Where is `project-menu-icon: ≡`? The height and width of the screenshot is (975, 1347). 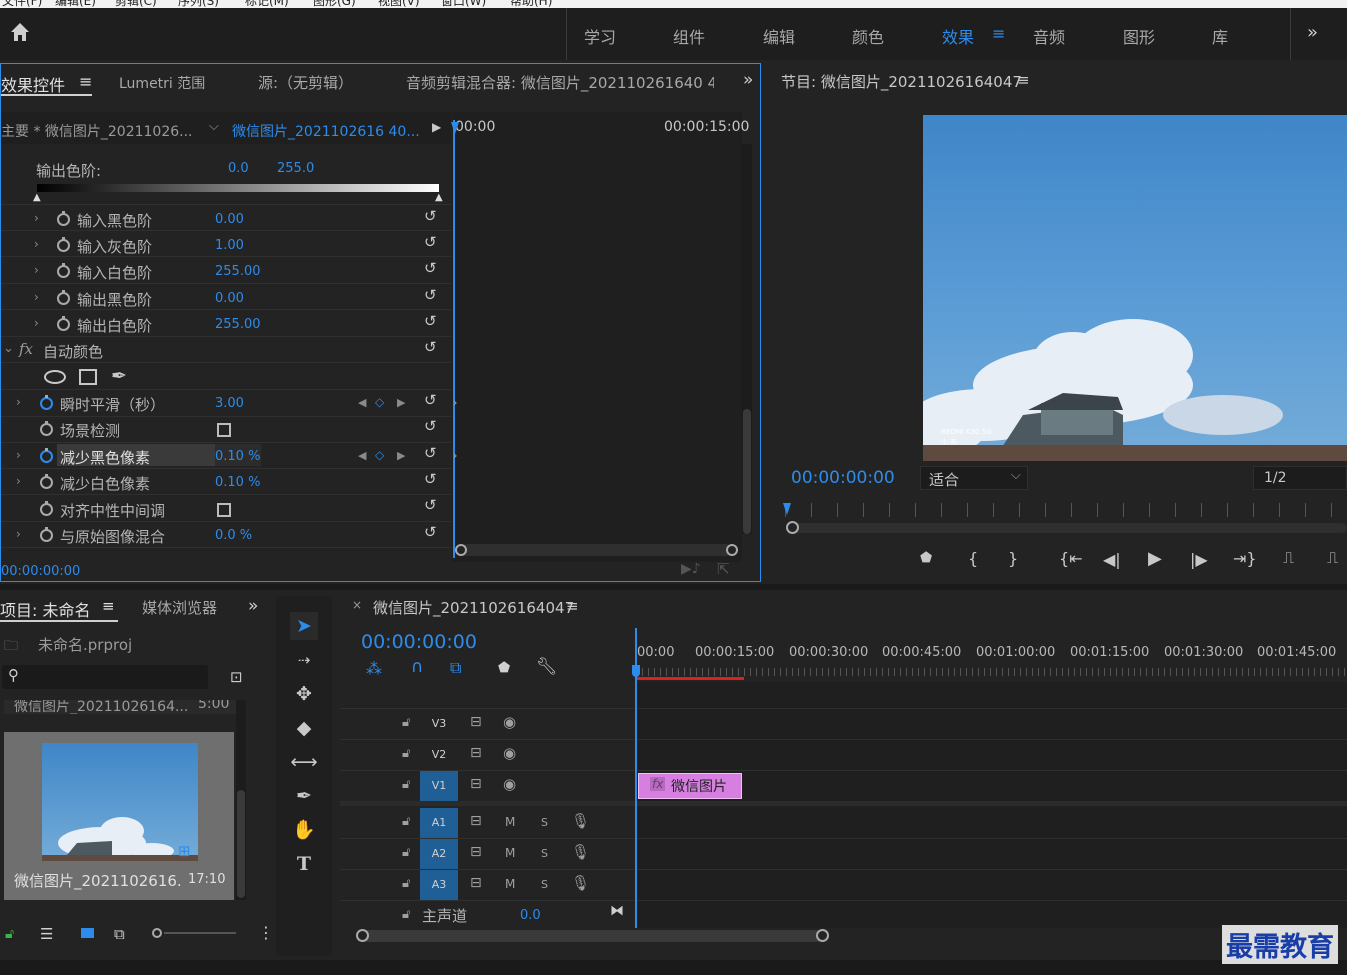 project-menu-icon: ≡ is located at coordinates (108, 606).